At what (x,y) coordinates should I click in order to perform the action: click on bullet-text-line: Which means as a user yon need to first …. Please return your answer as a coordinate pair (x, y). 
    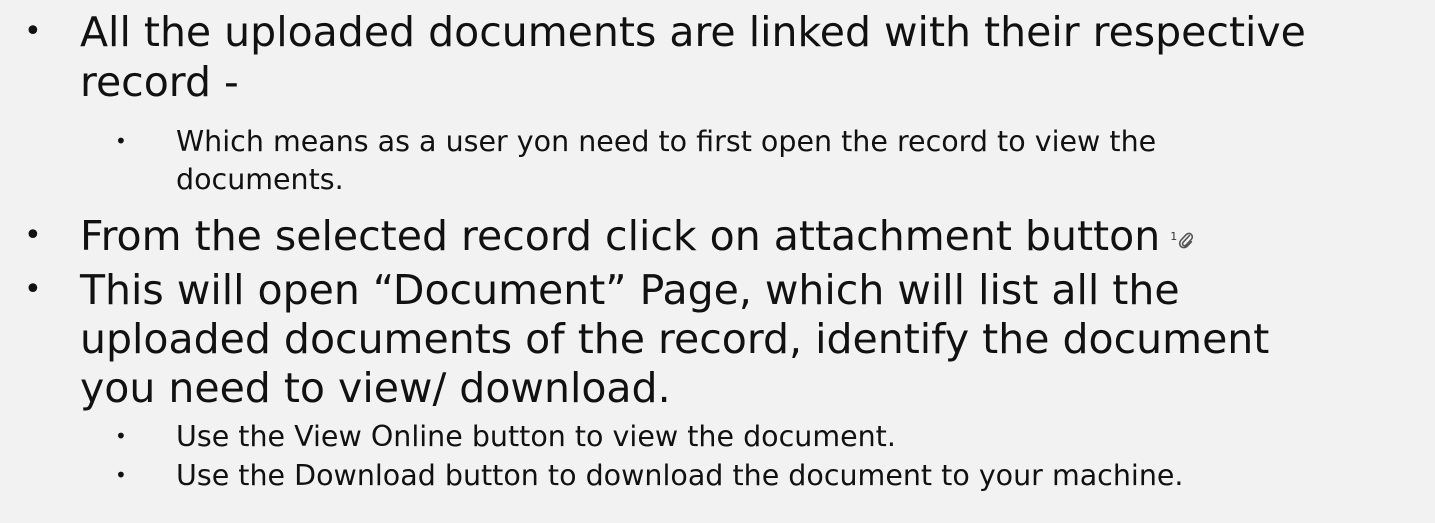
    Looking at the image, I should click on (666, 141).